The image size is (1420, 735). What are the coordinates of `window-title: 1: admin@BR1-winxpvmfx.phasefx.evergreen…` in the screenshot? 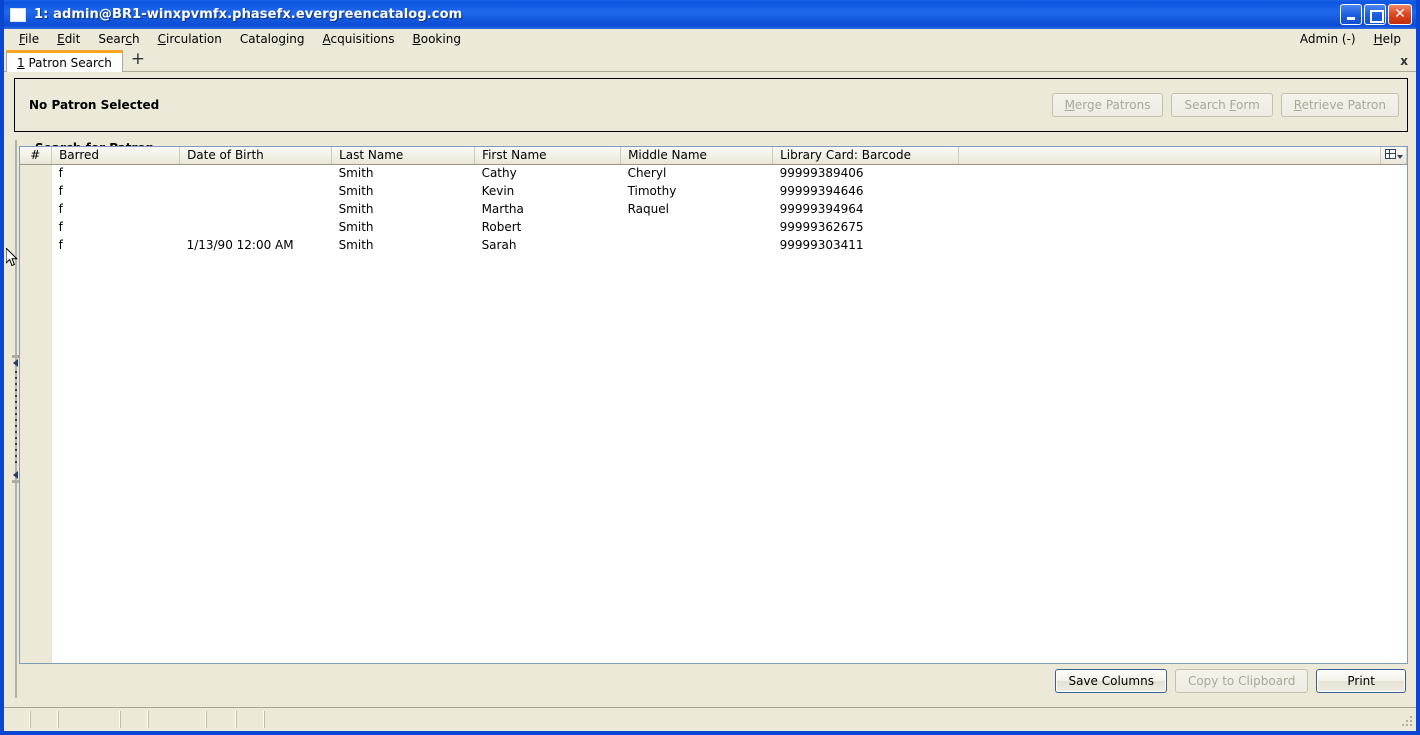 It's located at (248, 14).